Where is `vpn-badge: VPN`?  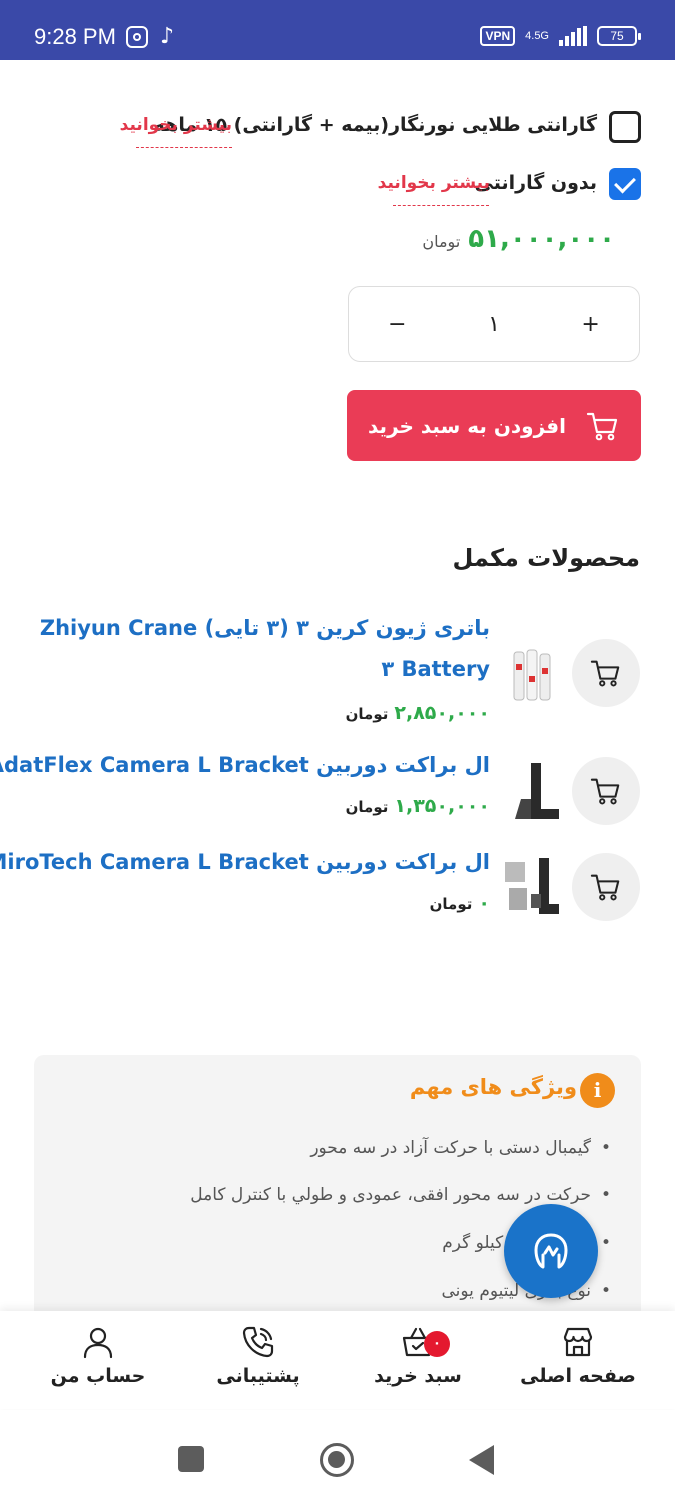
vpn-badge: VPN is located at coordinates (498, 36).